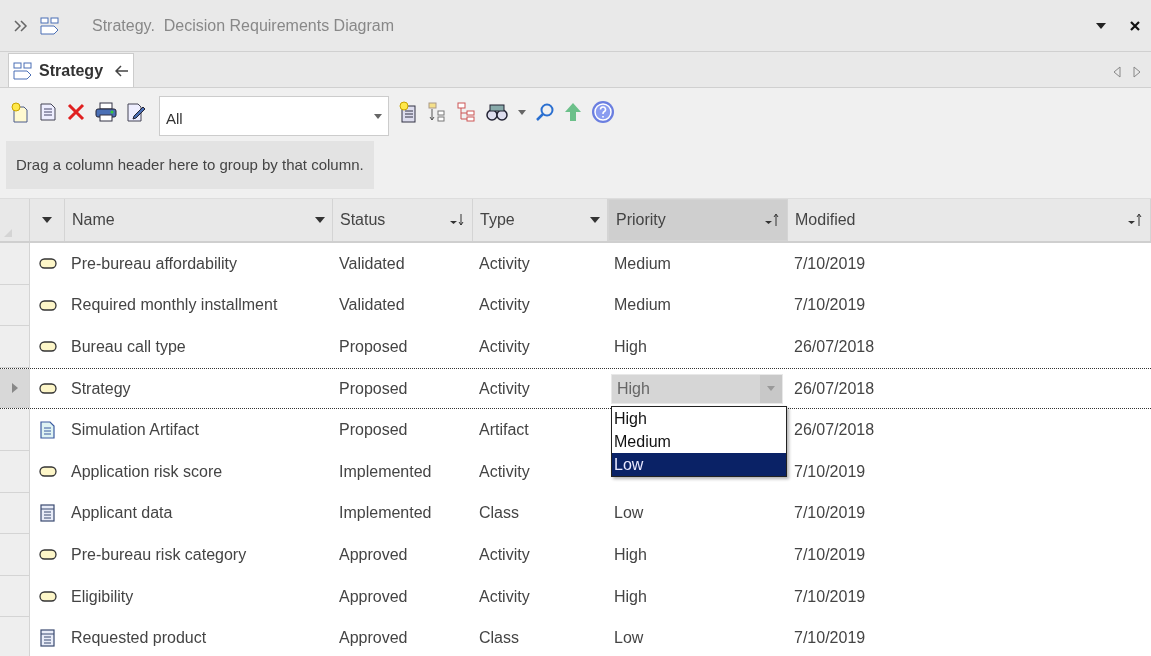 This screenshot has height=656, width=1151. I want to click on name-cell-text: Application risk score, so click(147, 471).